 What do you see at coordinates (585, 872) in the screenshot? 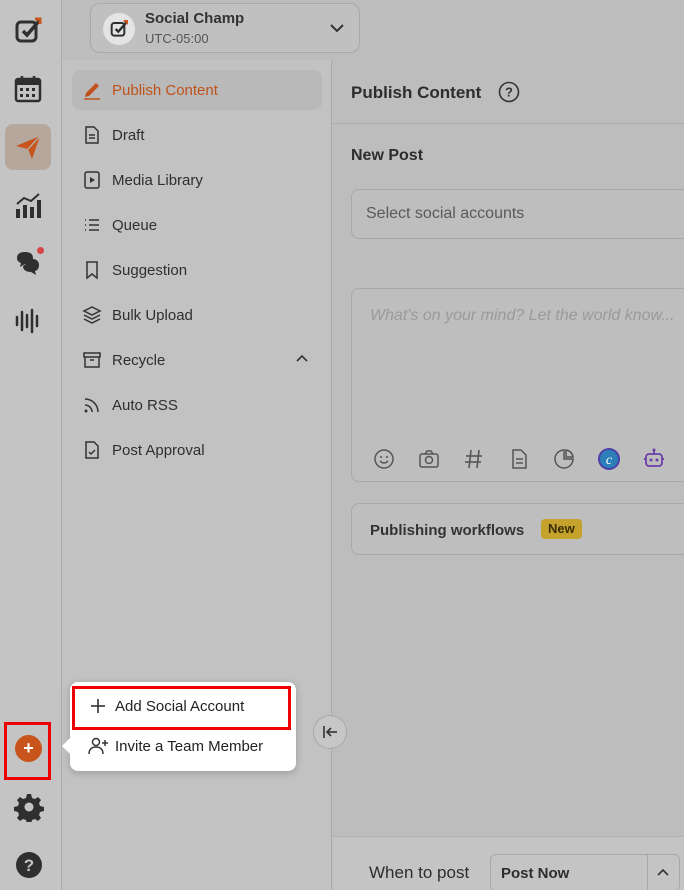
I see `post-timing-select: Post Now` at bounding box center [585, 872].